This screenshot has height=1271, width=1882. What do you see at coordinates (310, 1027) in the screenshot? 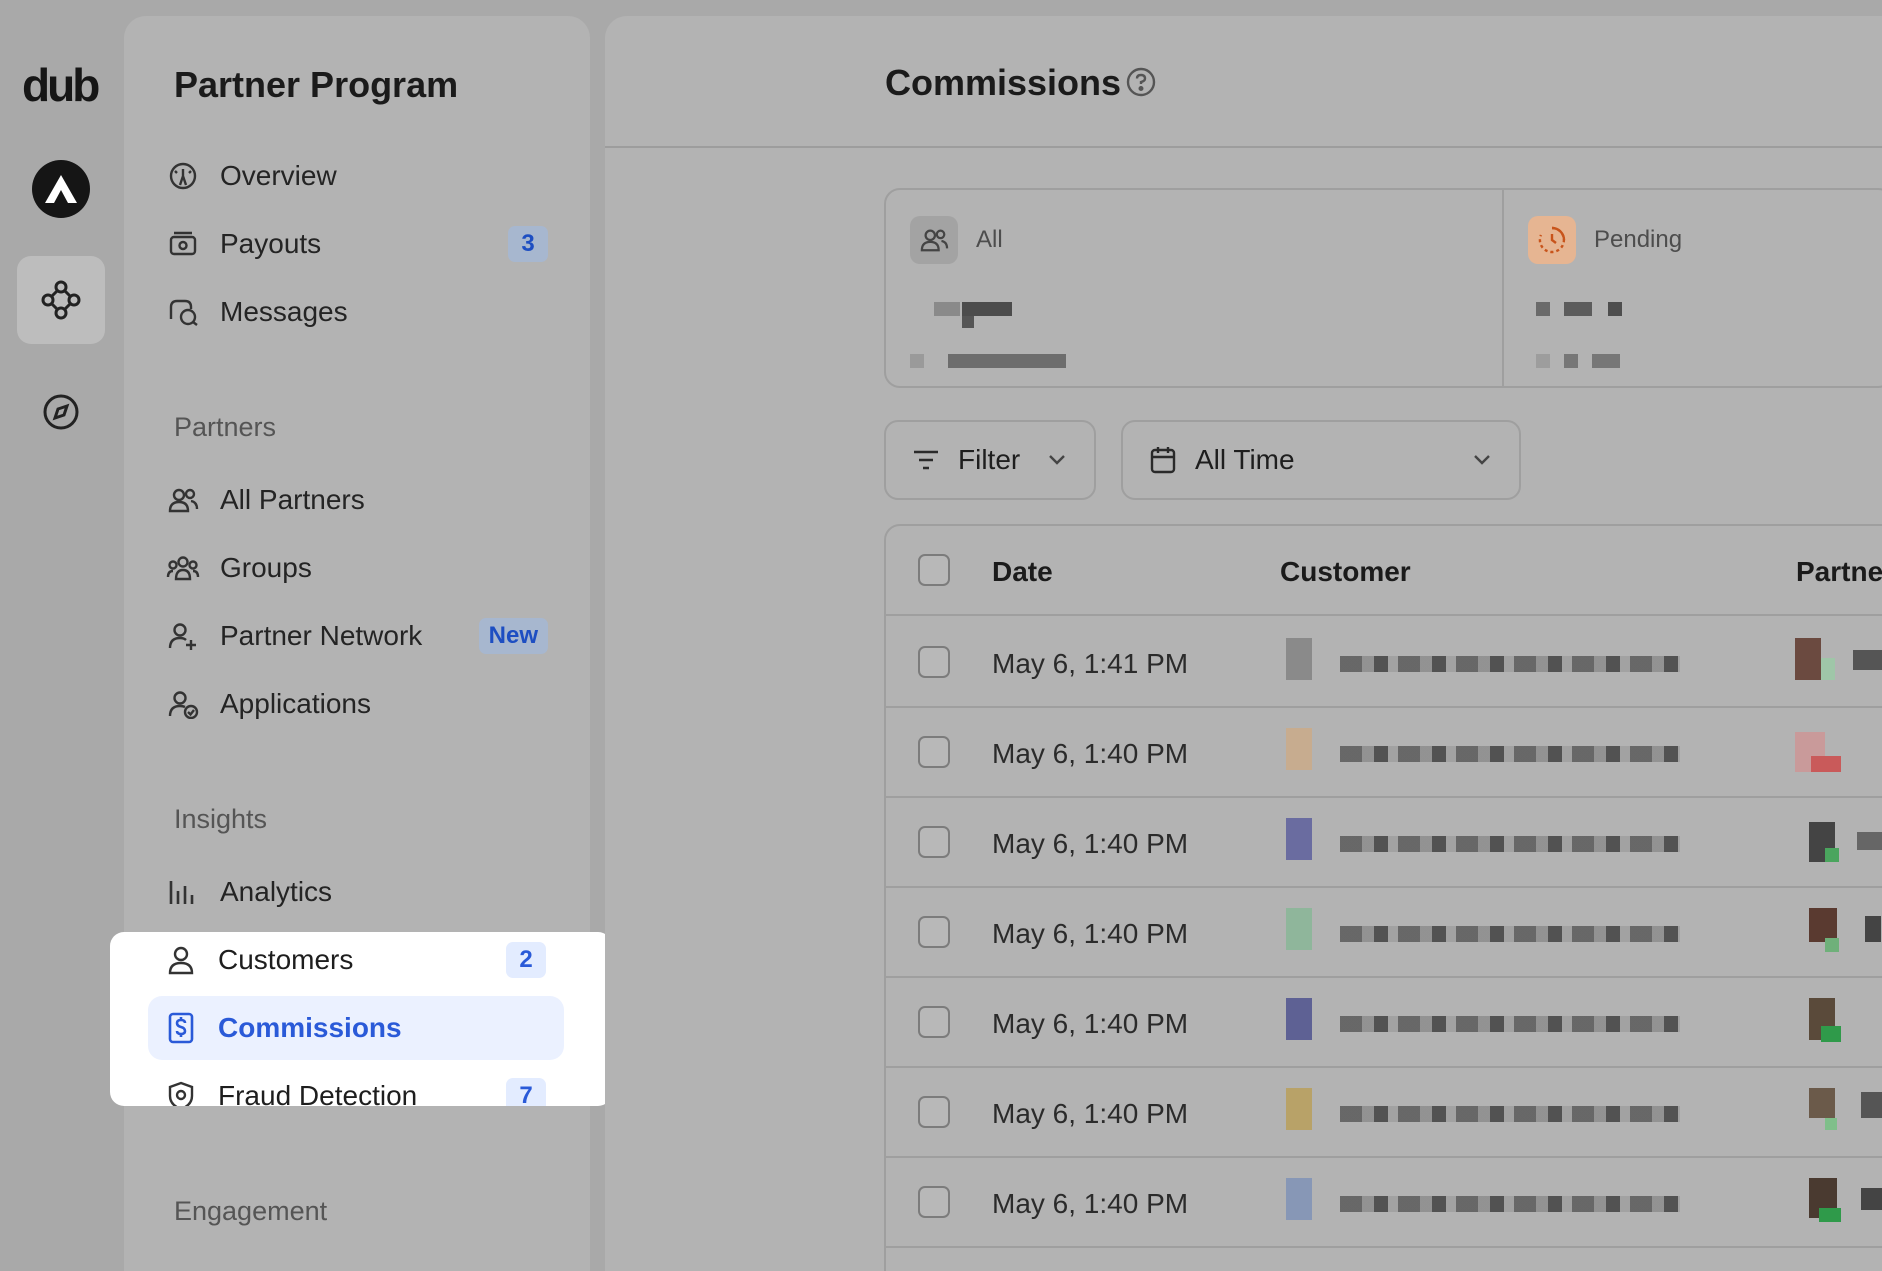
I see `sidebar-item-label: Commissions` at bounding box center [310, 1027].